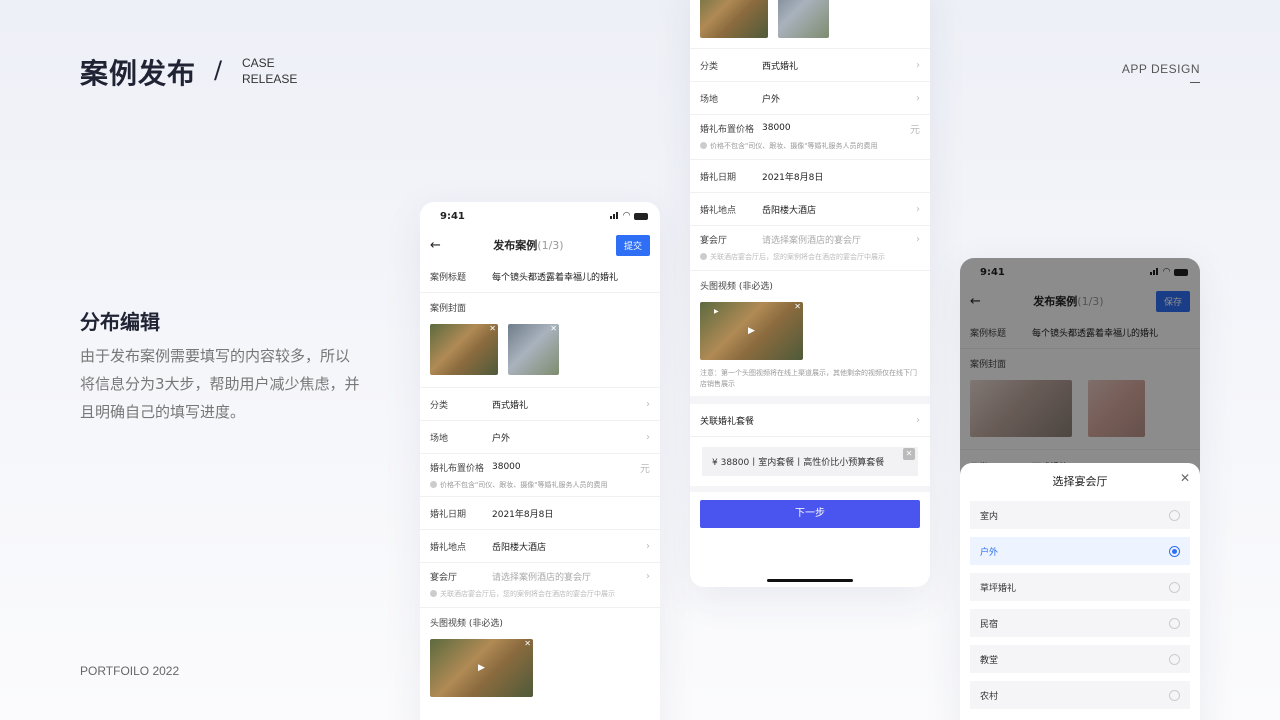 The image size is (1280, 720). I want to click on nav-title: 发布案例(1/3), so click(528, 245).